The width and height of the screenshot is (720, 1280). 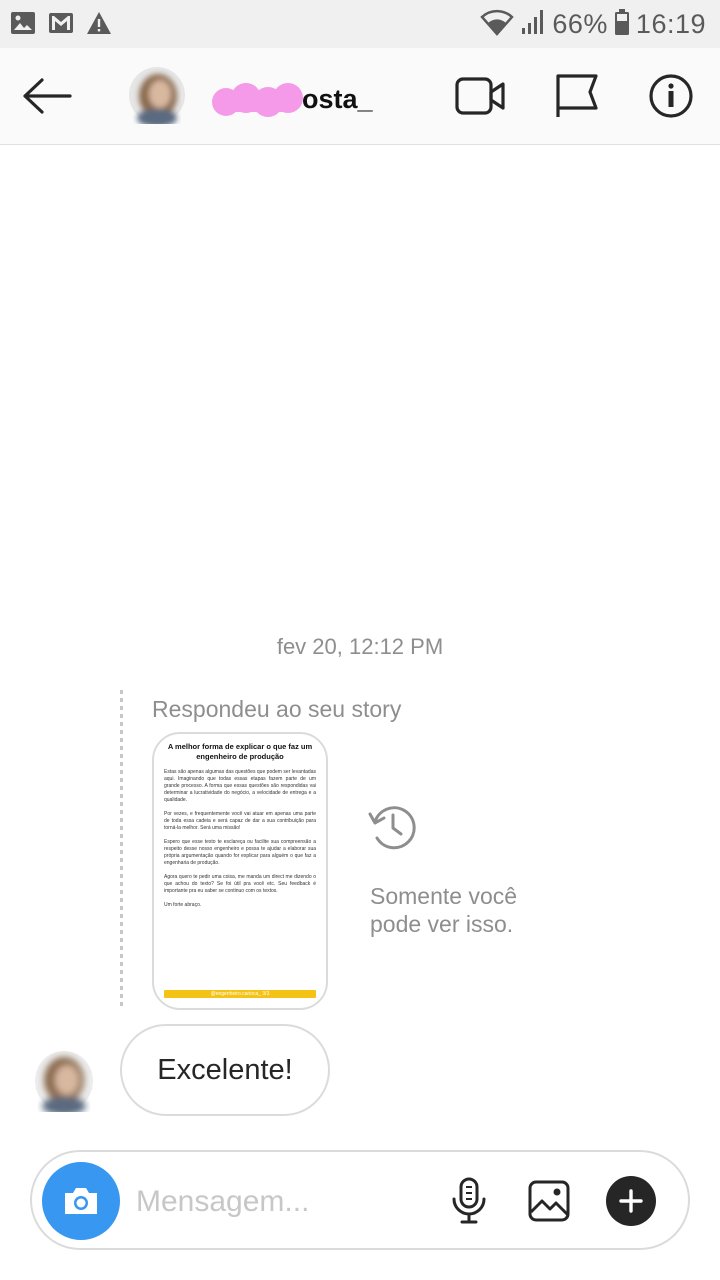 What do you see at coordinates (444, 910) in the screenshot?
I see `privacy-note: Somente você pode ver isso.` at bounding box center [444, 910].